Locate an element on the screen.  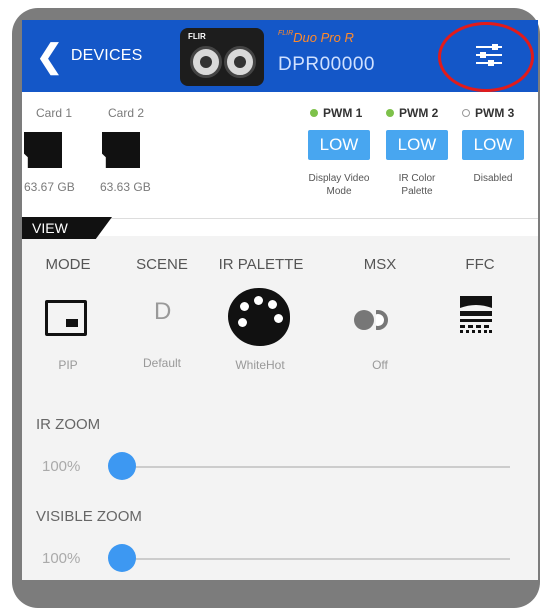
pwm-1-label: PWM 1 is located at coordinates (343, 113).